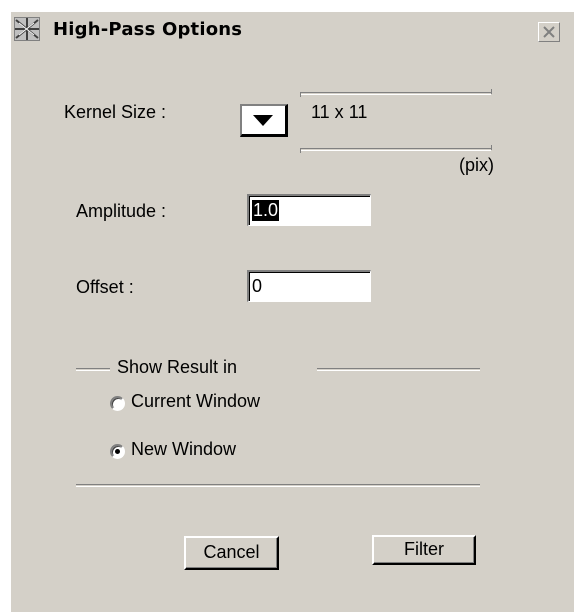 The width and height of the screenshot is (574, 612). What do you see at coordinates (278, 485) in the screenshot?
I see `group-frame-bottom` at bounding box center [278, 485].